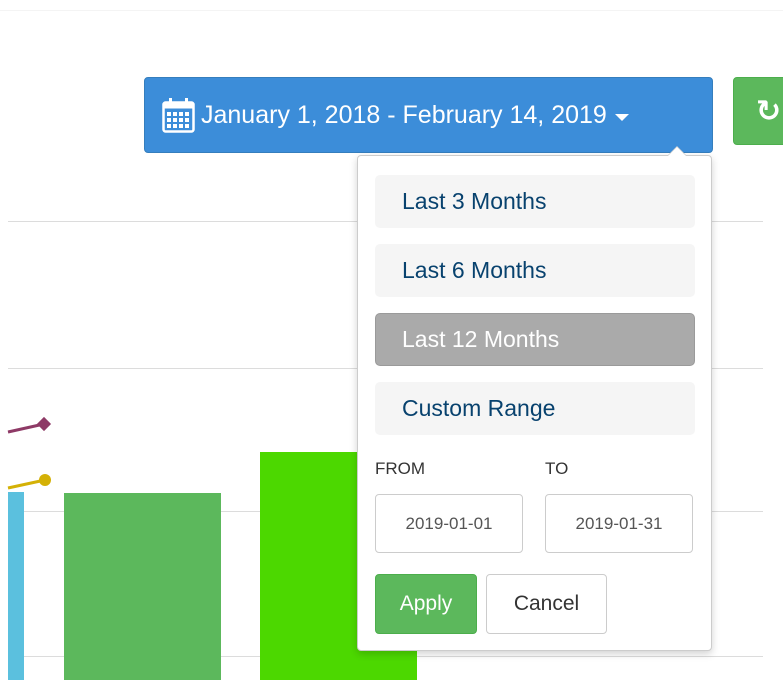  What do you see at coordinates (481, 339) in the screenshot?
I see `range-option-label: Last 12 Months` at bounding box center [481, 339].